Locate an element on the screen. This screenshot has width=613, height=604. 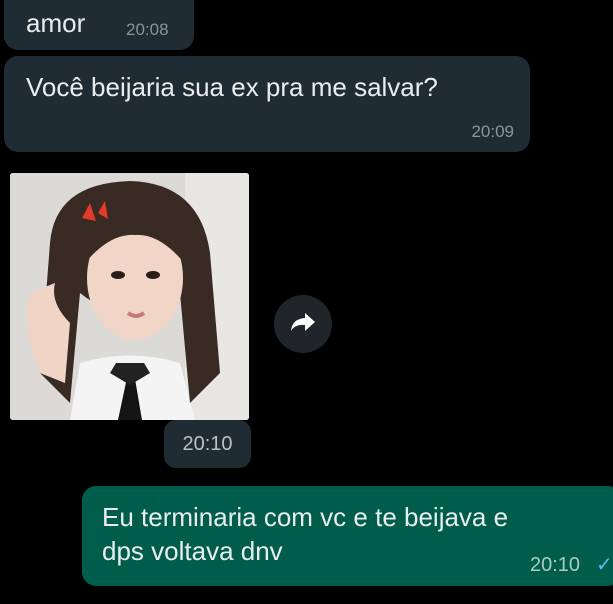
image-timestamp: 20:10 is located at coordinates (207, 444).